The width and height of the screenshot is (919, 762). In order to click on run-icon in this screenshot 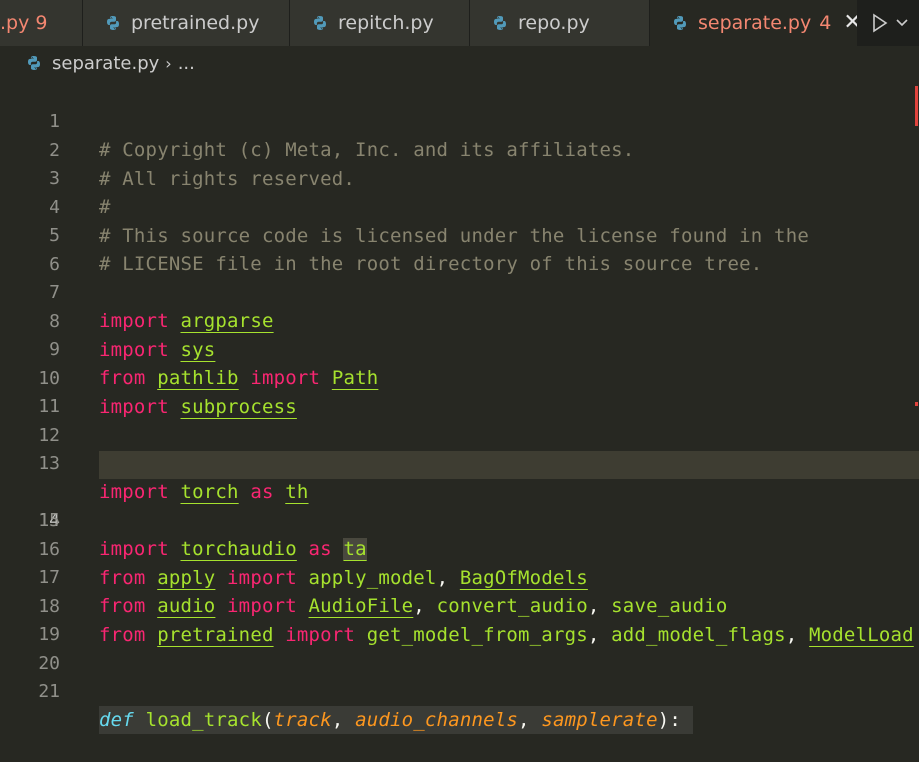, I will do `click(880, 23)`.